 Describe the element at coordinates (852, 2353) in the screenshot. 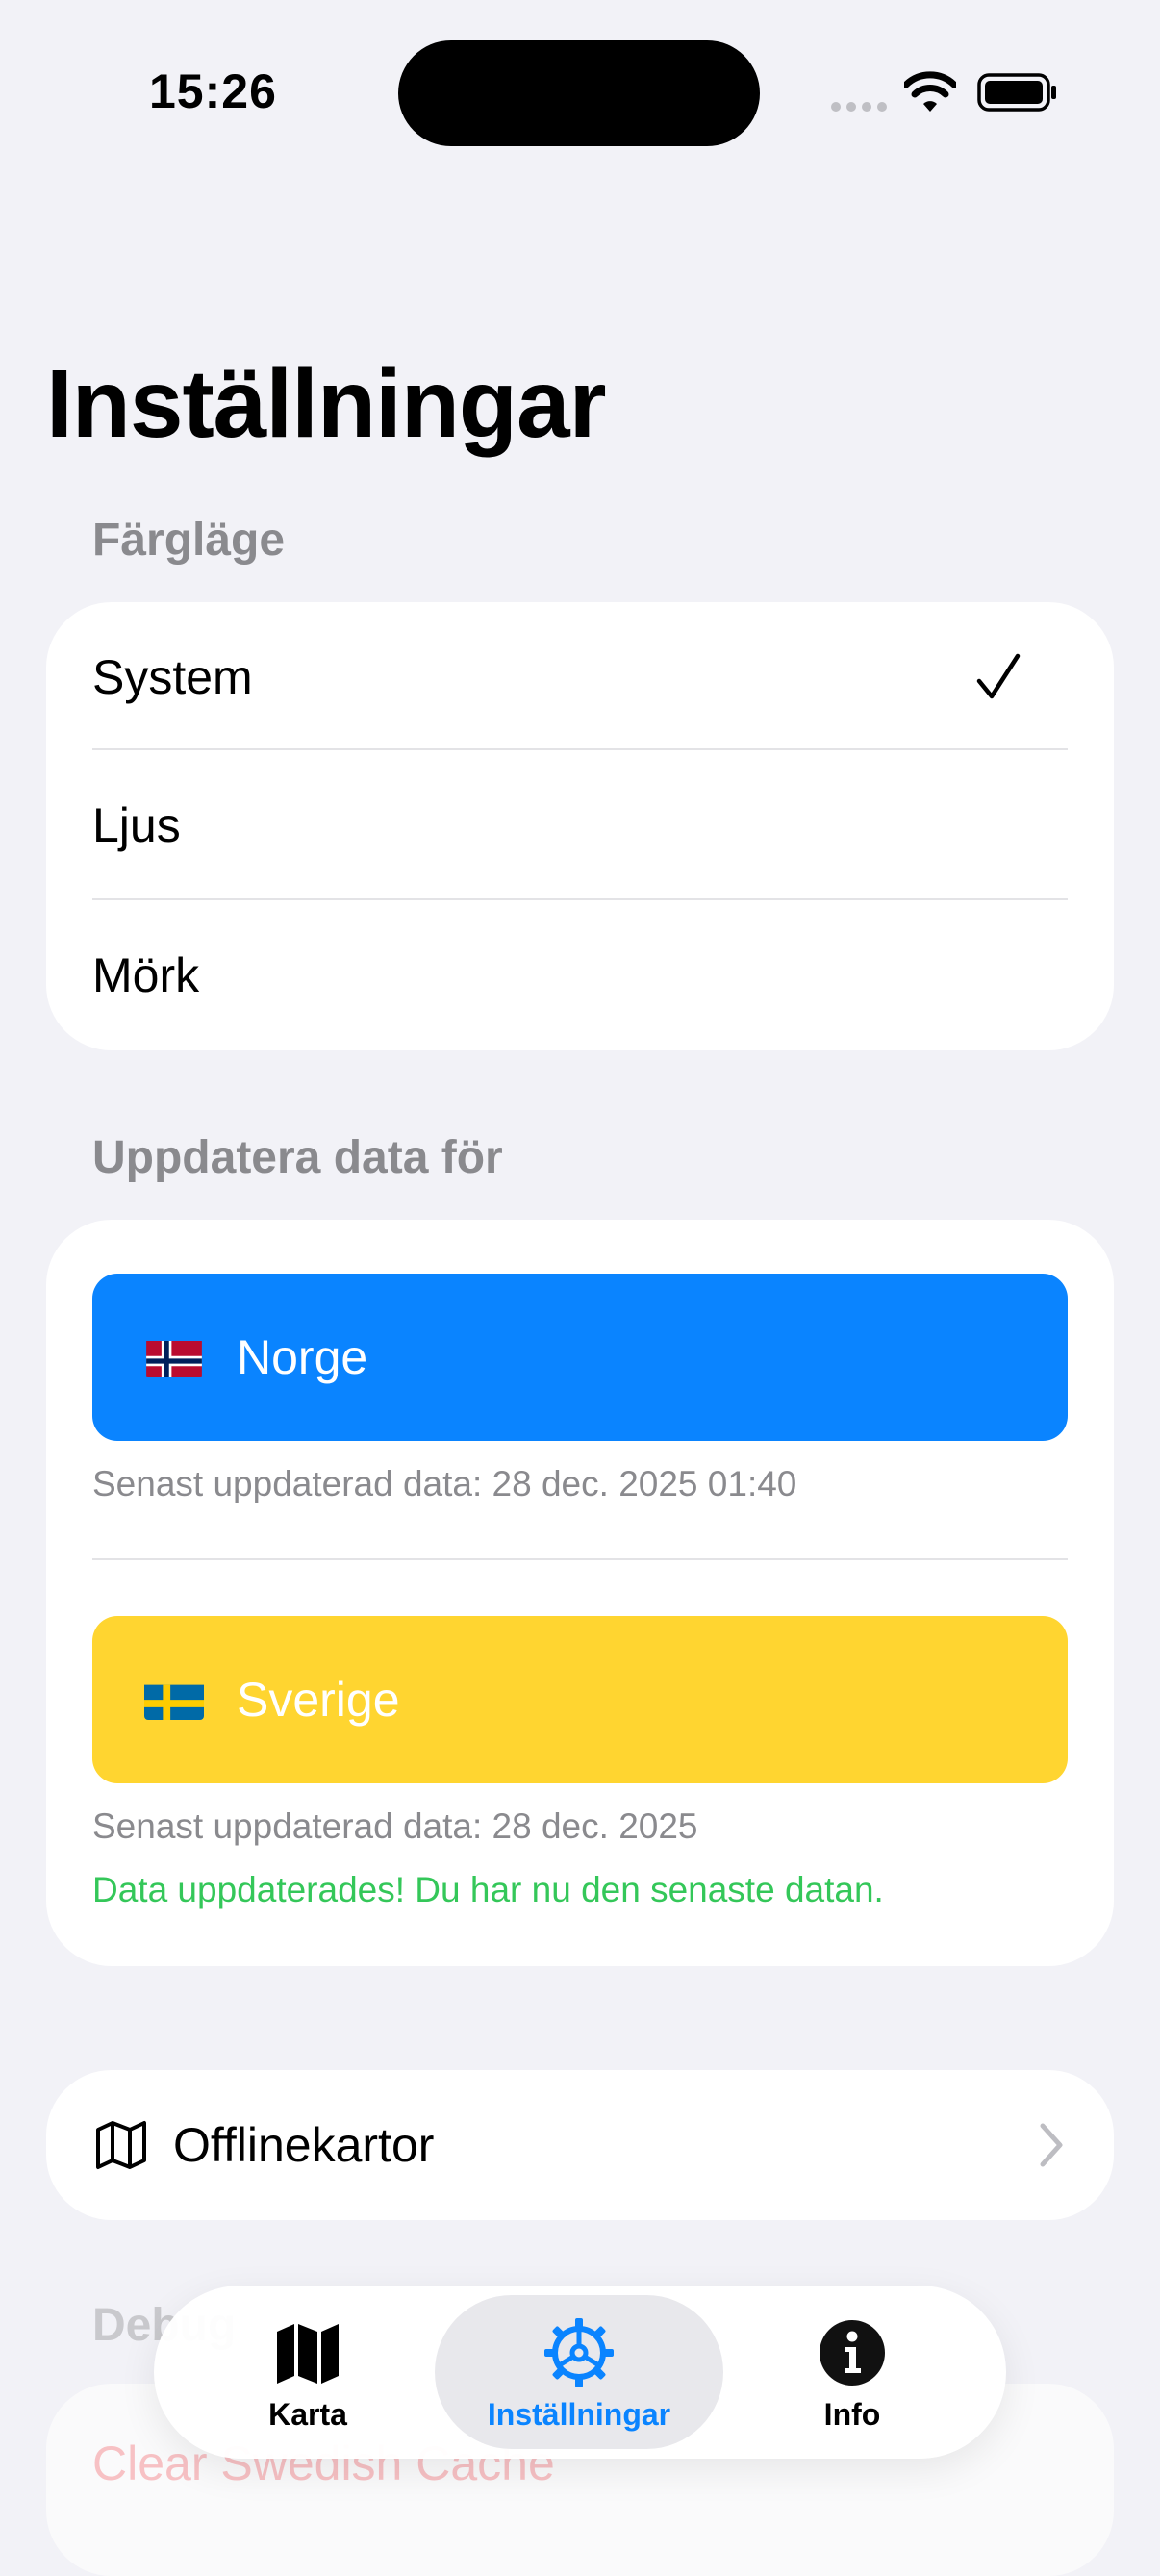

I see `info-circle-icon` at that location.